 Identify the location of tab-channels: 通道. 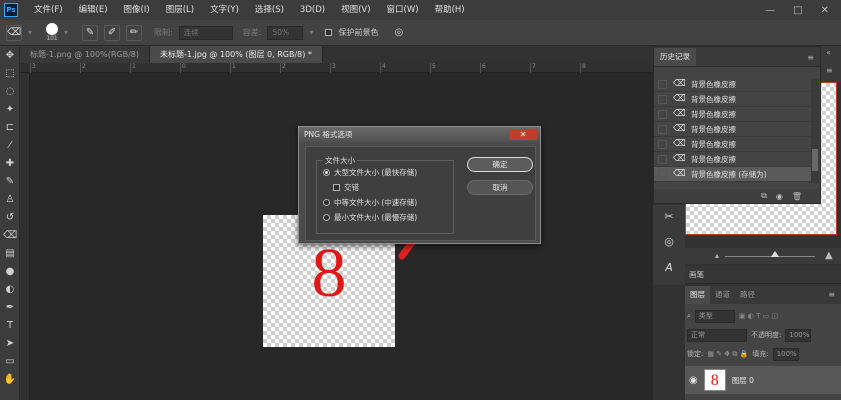
(722, 295).